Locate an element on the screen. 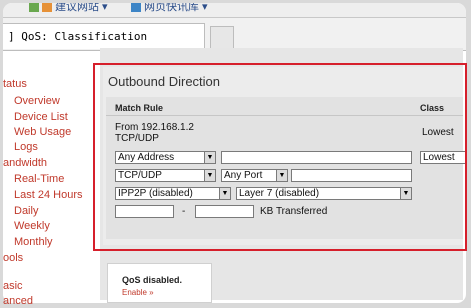 The image size is (471, 308). bookmark-suggested-sites: 建议网站 ▾ is located at coordinates (68, 8).